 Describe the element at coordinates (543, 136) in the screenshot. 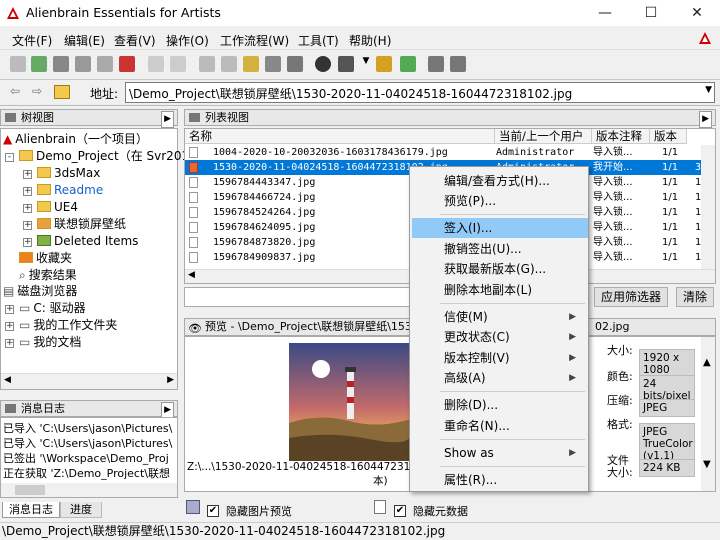

I see `column-user: 当前/上一个用户` at that location.